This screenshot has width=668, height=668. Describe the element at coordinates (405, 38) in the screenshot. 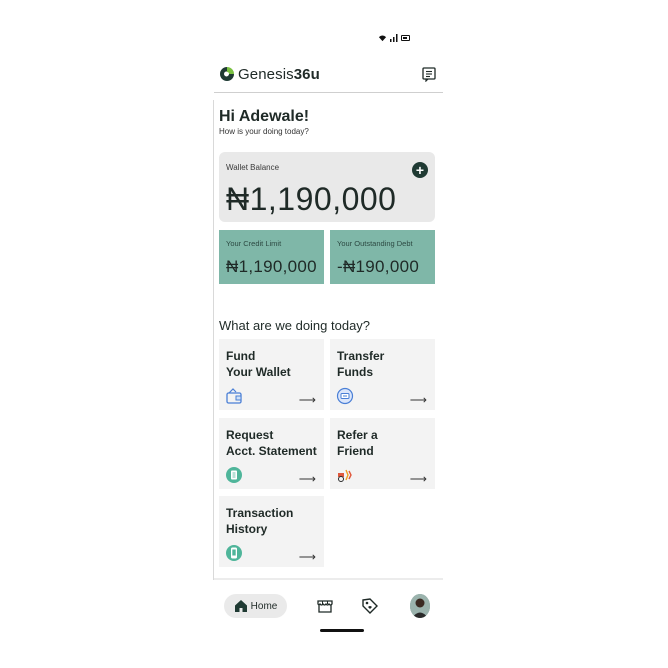

I see `battery-icon` at that location.